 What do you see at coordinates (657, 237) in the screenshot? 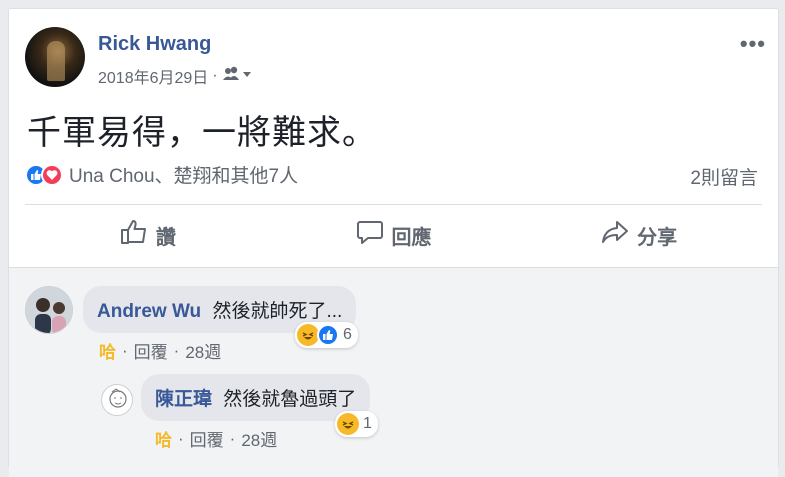
I see `share-label: 分享` at bounding box center [657, 237].